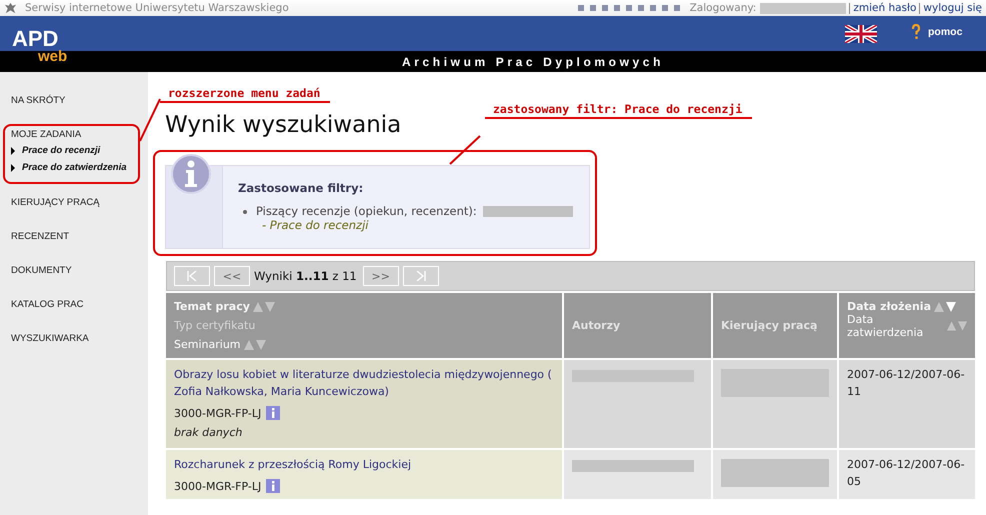 The height and width of the screenshot is (515, 986). I want to click on thesis-link: Obrazy losu kobiet w literaturze dwudziestolecia międzywojennego ( Zofia Nałkowska, Maria Kuncewiczowa), so click(364, 383).